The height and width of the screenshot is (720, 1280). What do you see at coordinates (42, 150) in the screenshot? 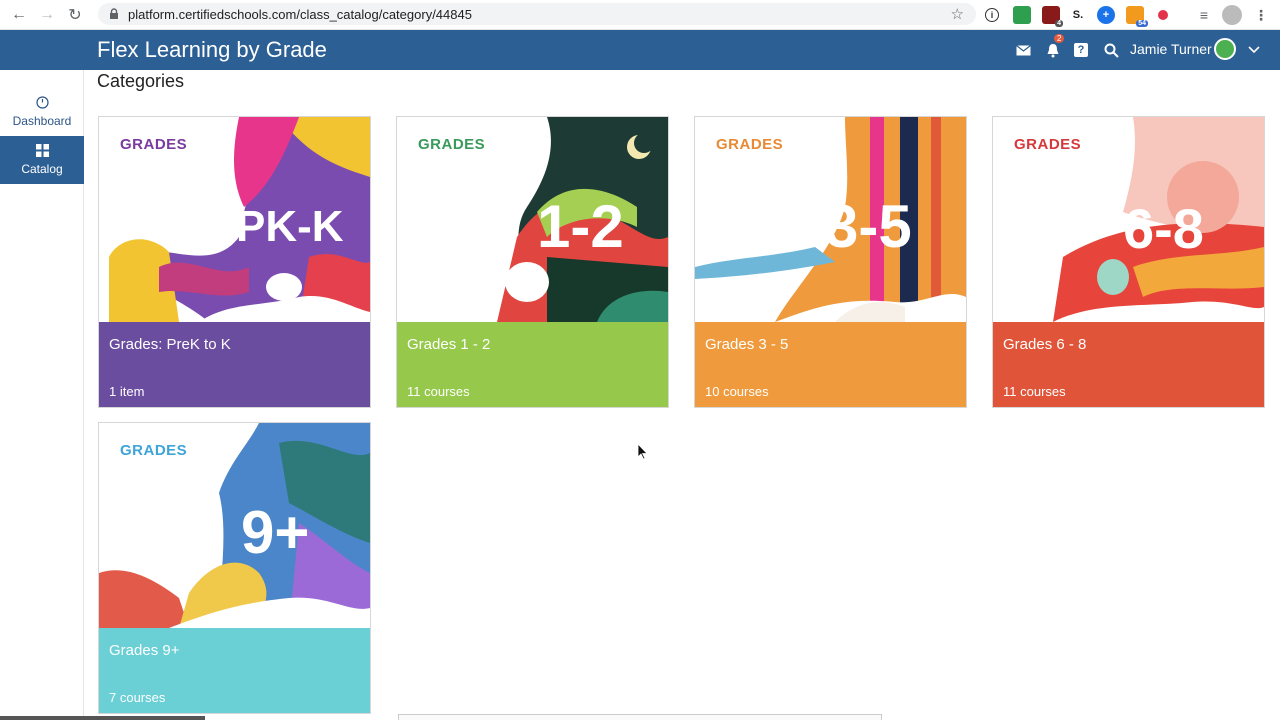
I see `grid-icon` at bounding box center [42, 150].